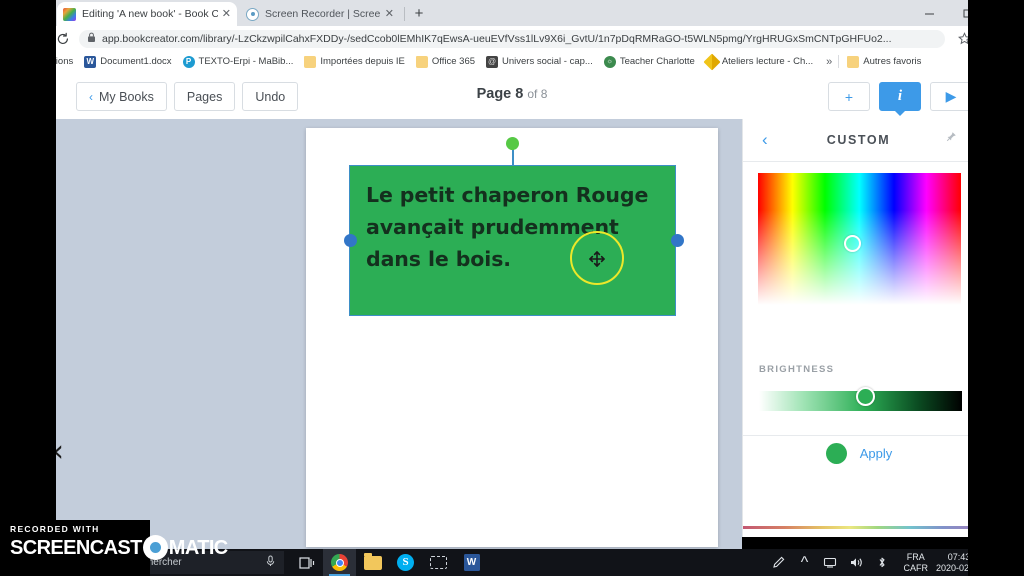  Describe the element at coordinates (339, 562) in the screenshot. I see `chrome-icon` at that location.